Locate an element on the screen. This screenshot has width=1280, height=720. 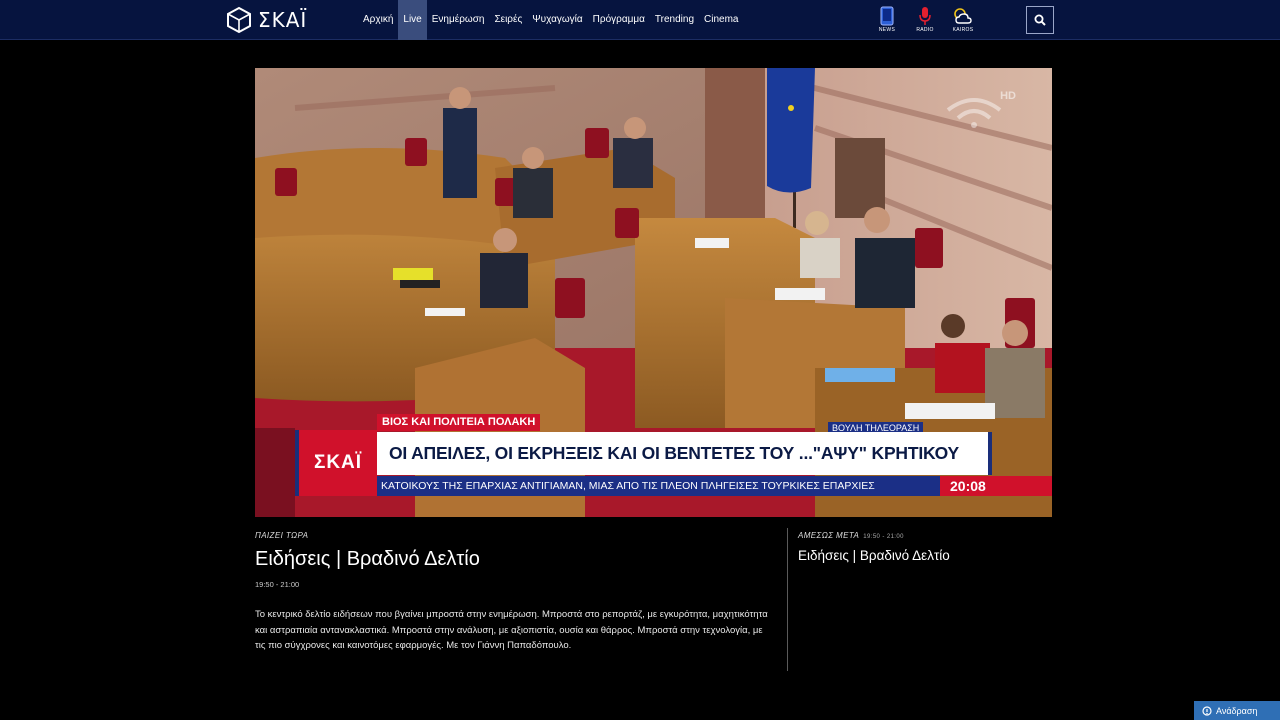
search-icon is located at coordinates (1040, 20).